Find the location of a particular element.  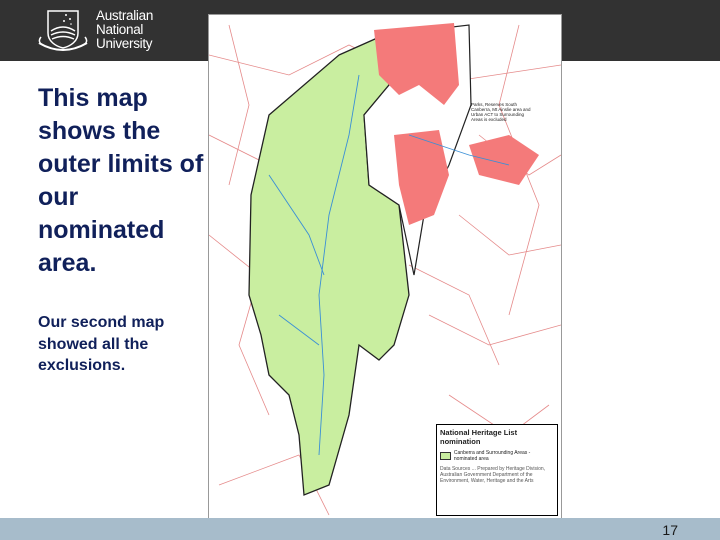

page-number: 17 is located at coordinates (670, 530).